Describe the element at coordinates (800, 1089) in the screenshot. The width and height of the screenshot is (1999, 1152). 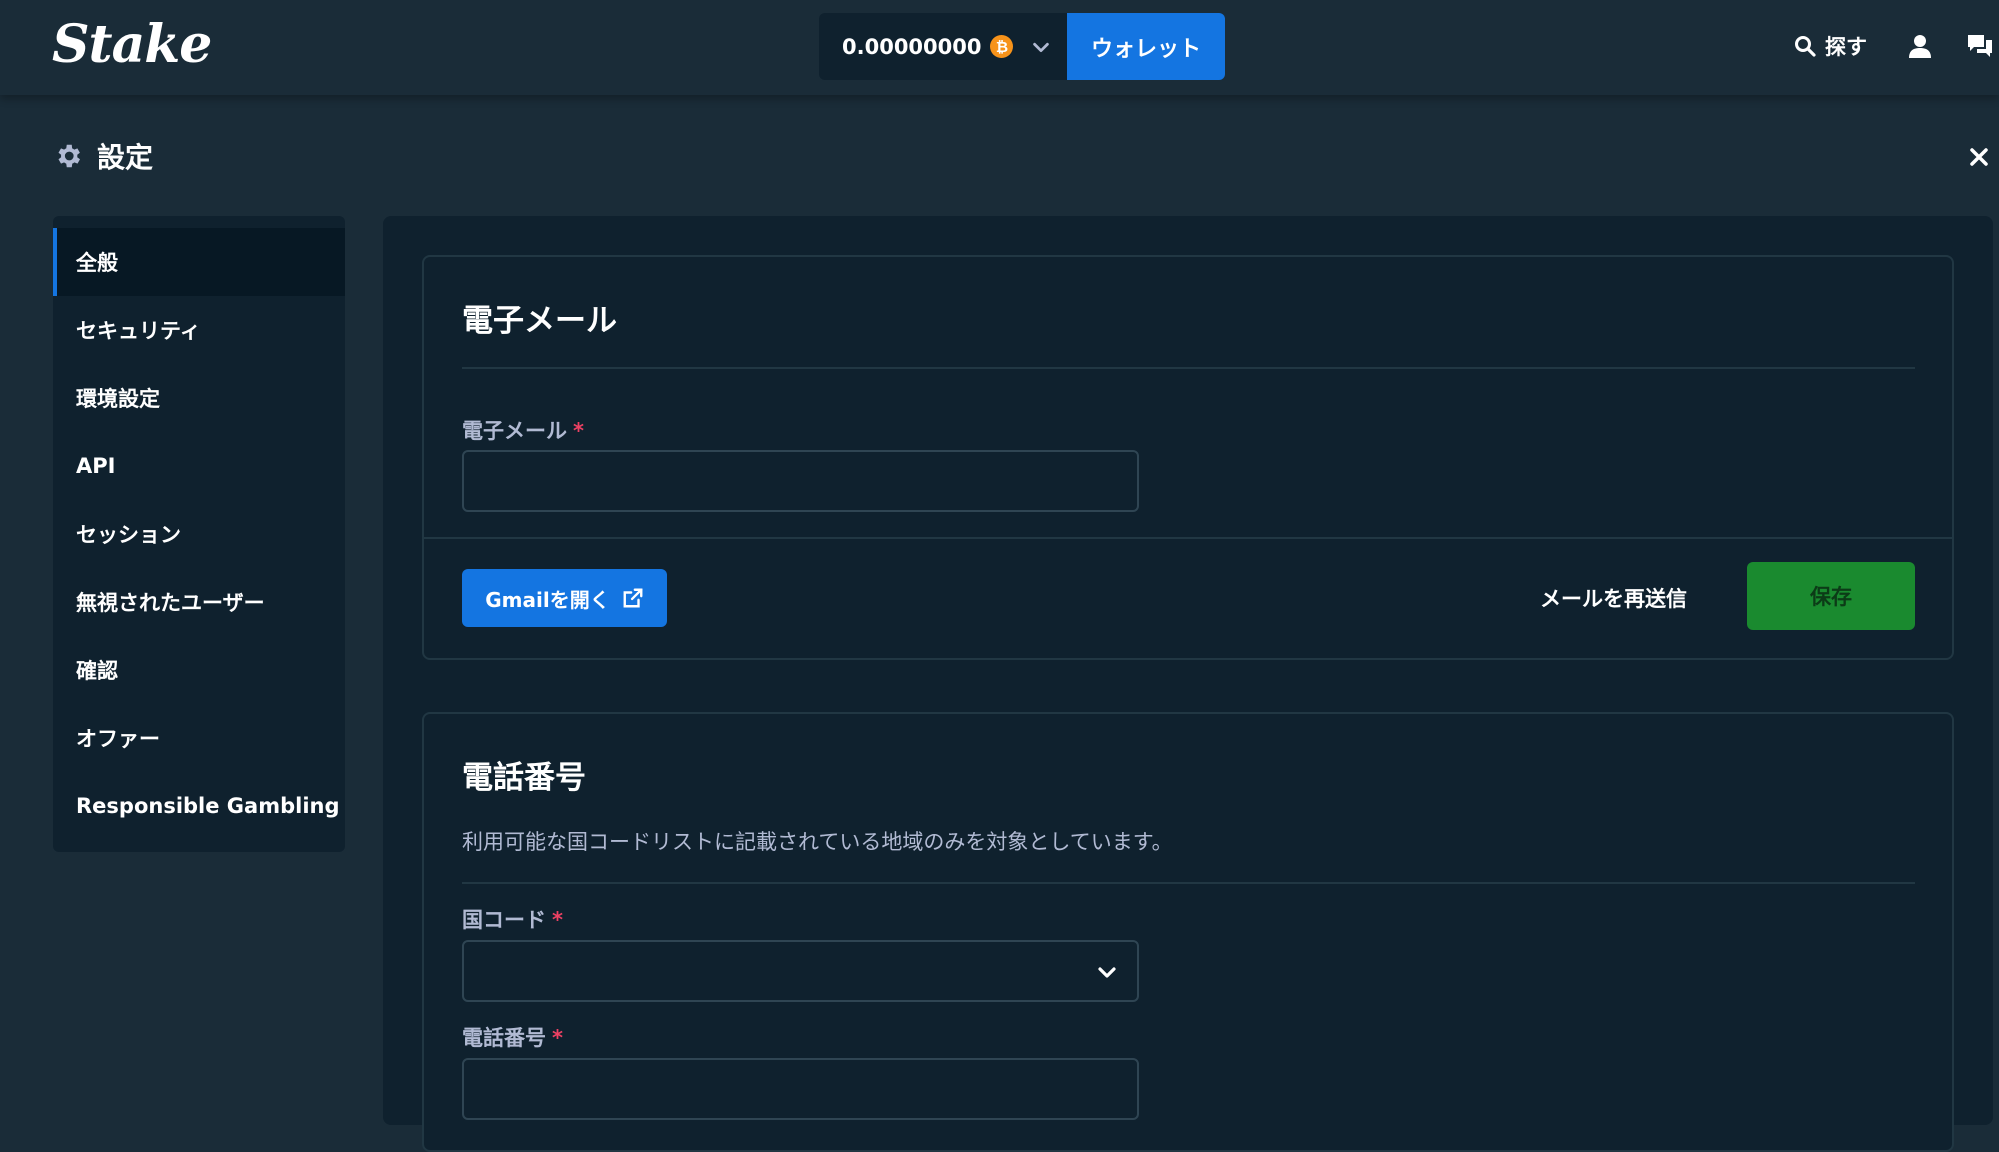
I see `phone-number-input` at that location.